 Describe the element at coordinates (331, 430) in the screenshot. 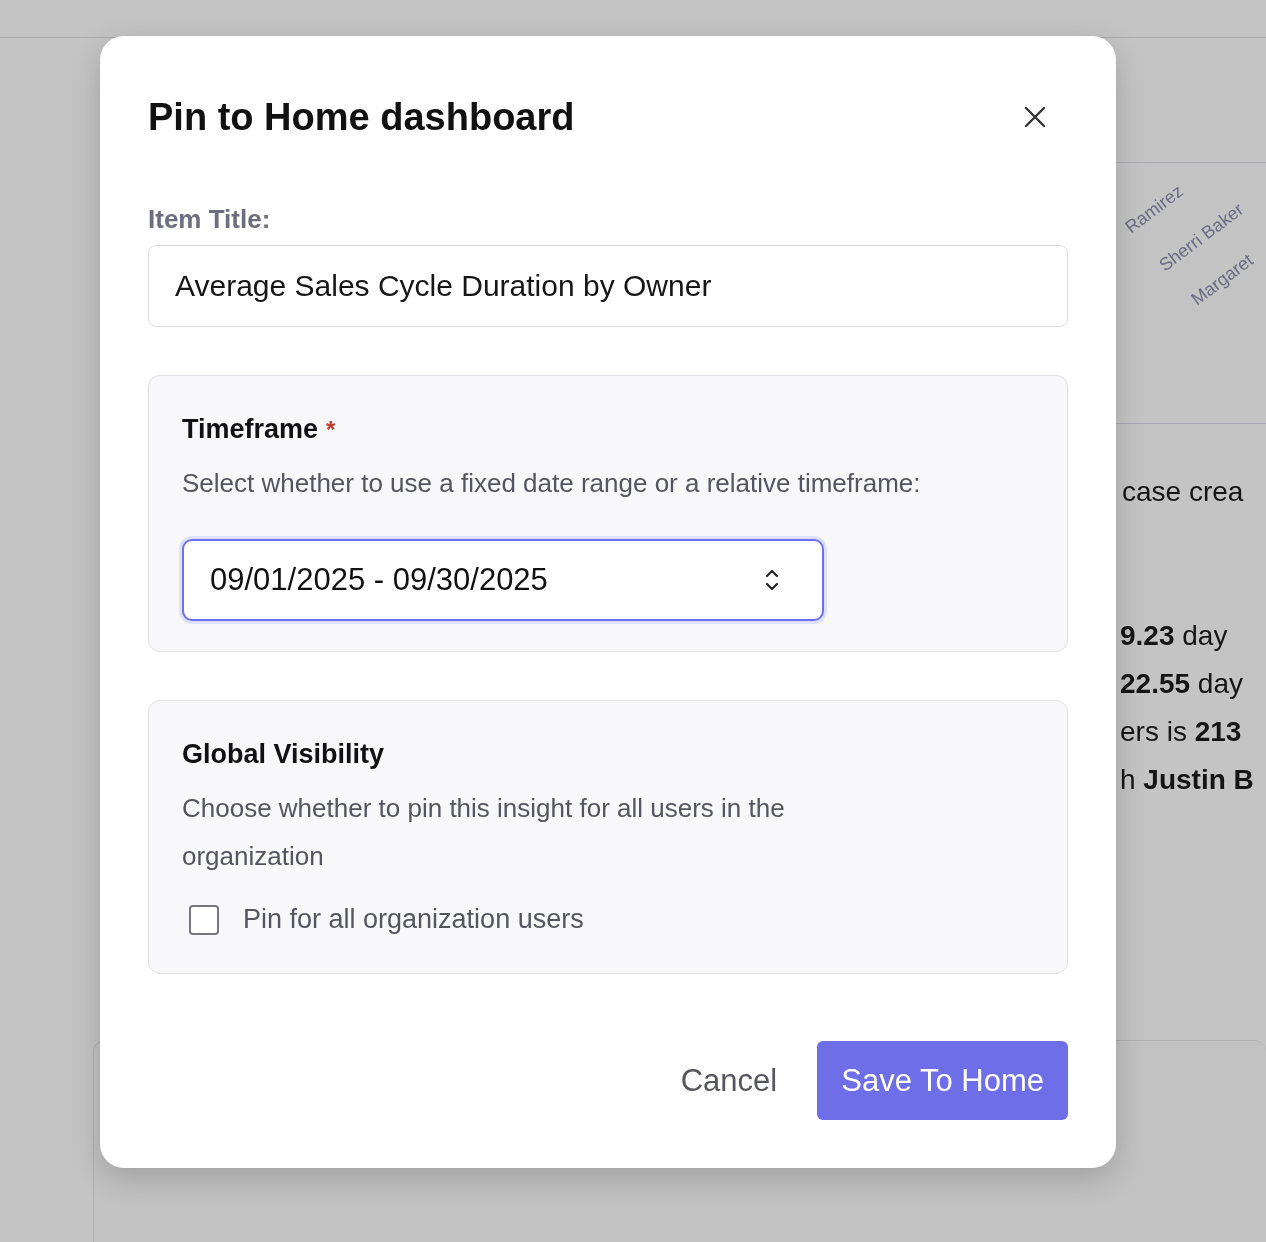

I see `required-mark: *` at that location.